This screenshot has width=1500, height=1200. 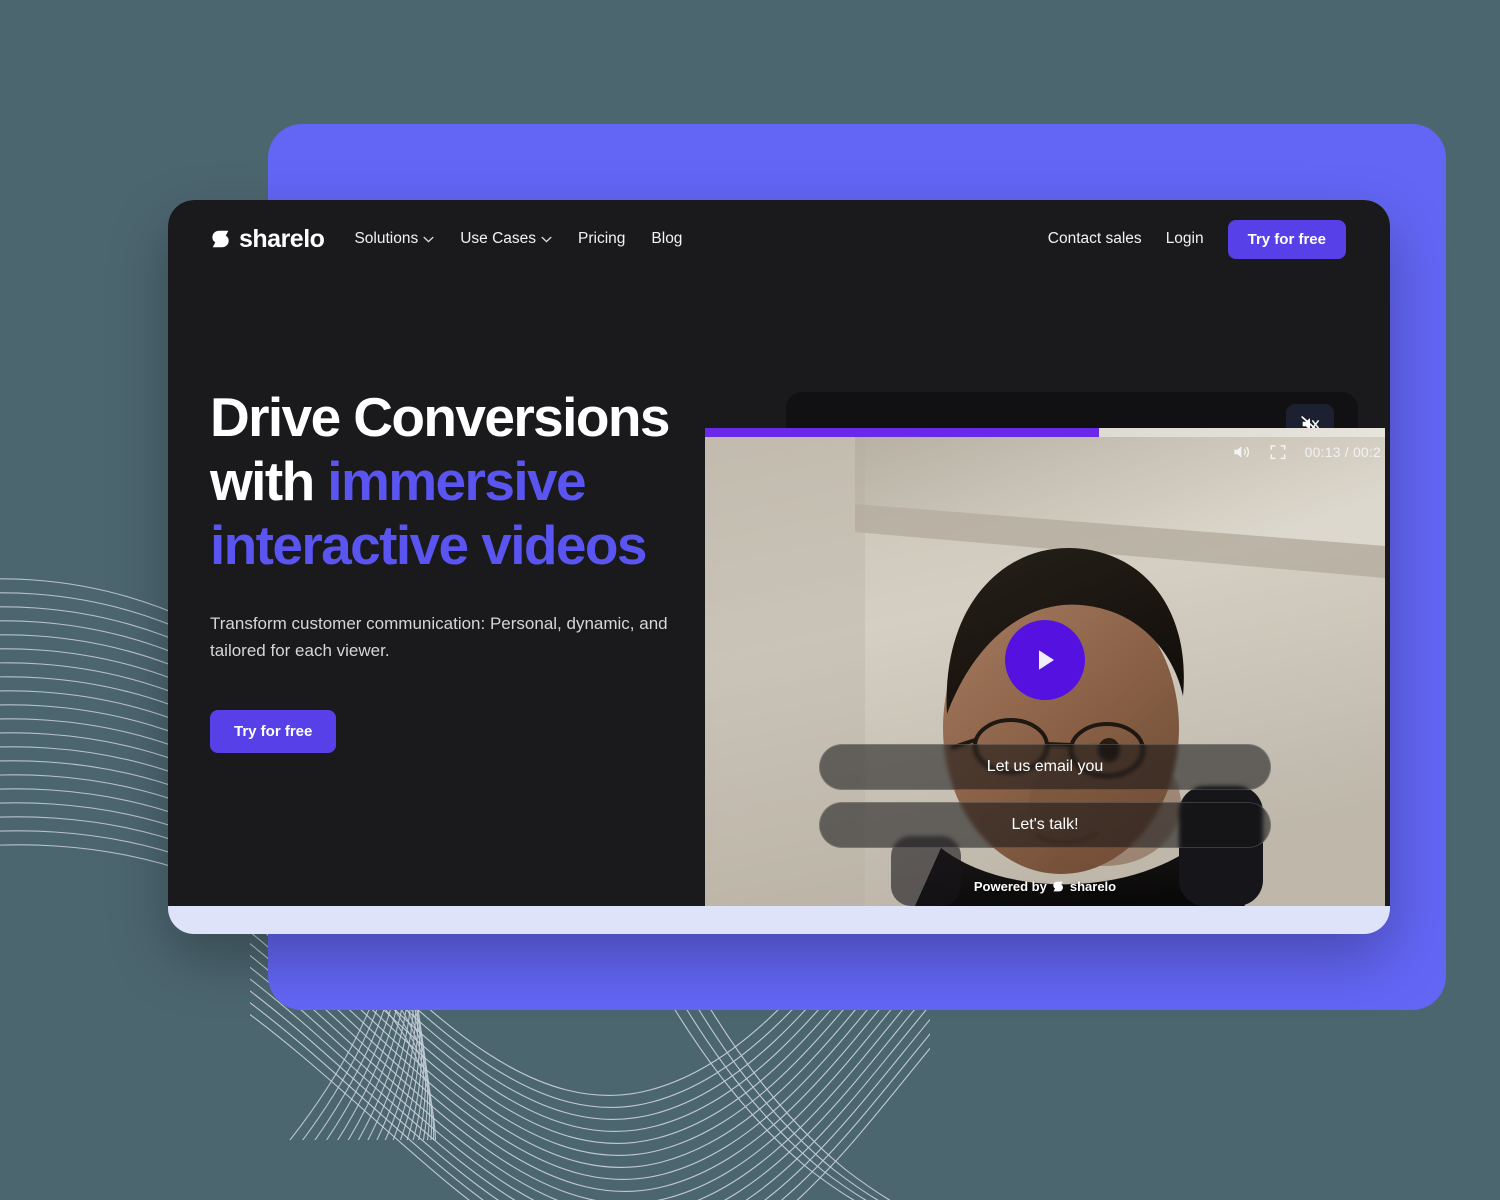 What do you see at coordinates (1045, 796) in the screenshot?
I see `video-cta-stack: Let us email you Let's talk!` at bounding box center [1045, 796].